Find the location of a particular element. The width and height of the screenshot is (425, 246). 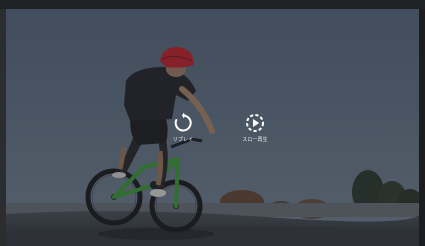

replay-label: リプレイ is located at coordinates (183, 140).